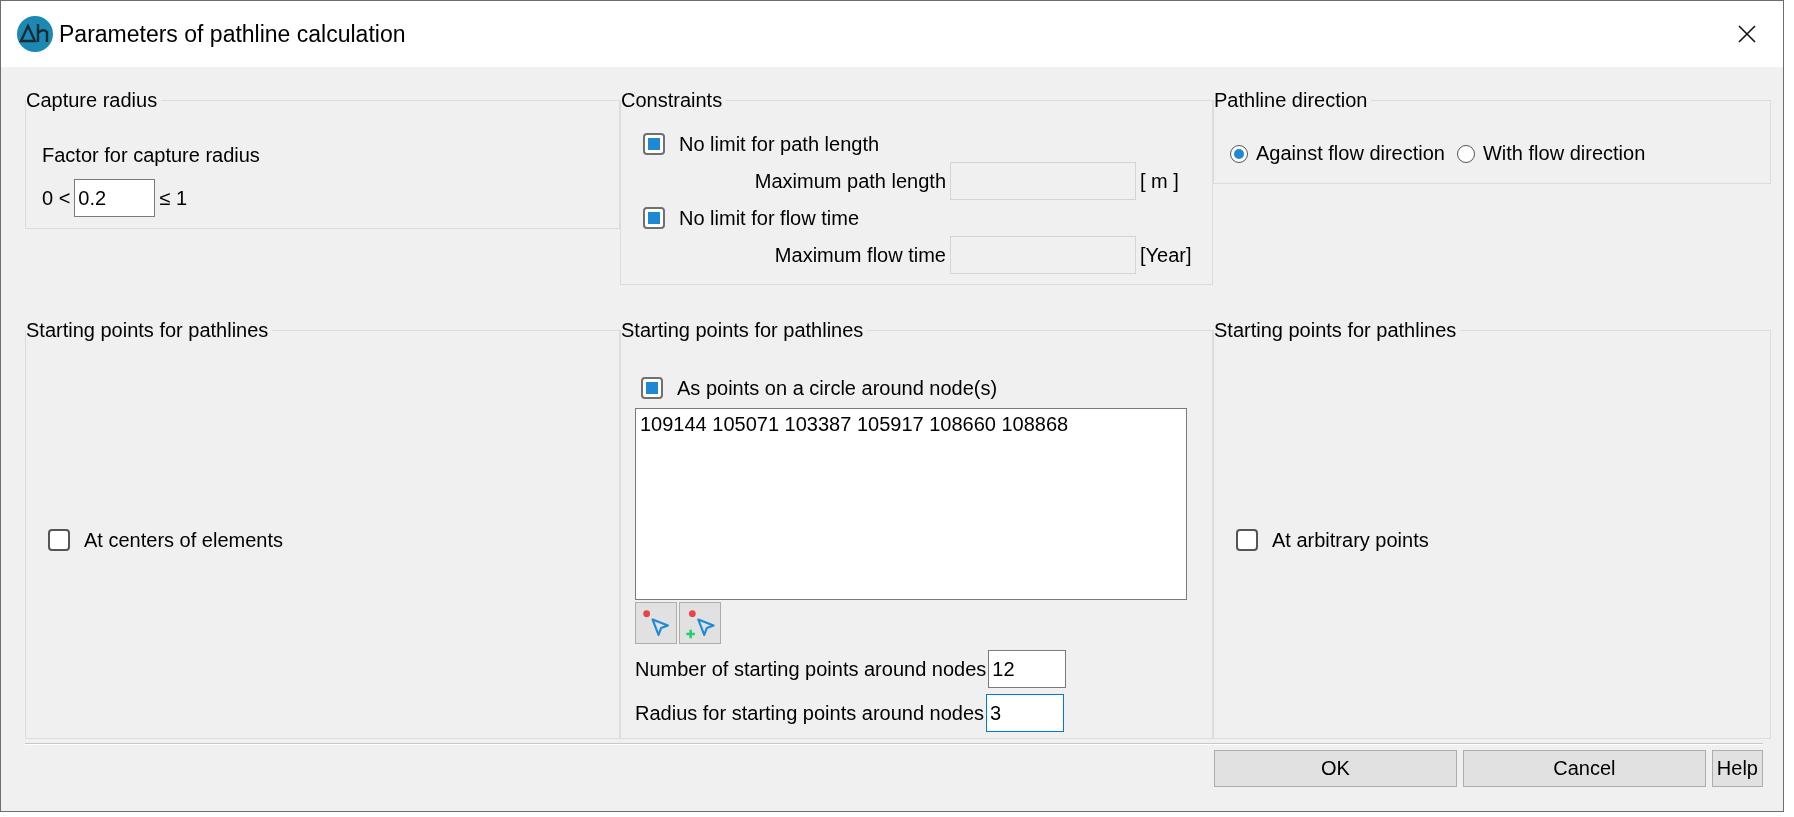 The width and height of the screenshot is (1794, 817). Describe the element at coordinates (1025, 713) in the screenshot. I see `input-field: 3` at that location.